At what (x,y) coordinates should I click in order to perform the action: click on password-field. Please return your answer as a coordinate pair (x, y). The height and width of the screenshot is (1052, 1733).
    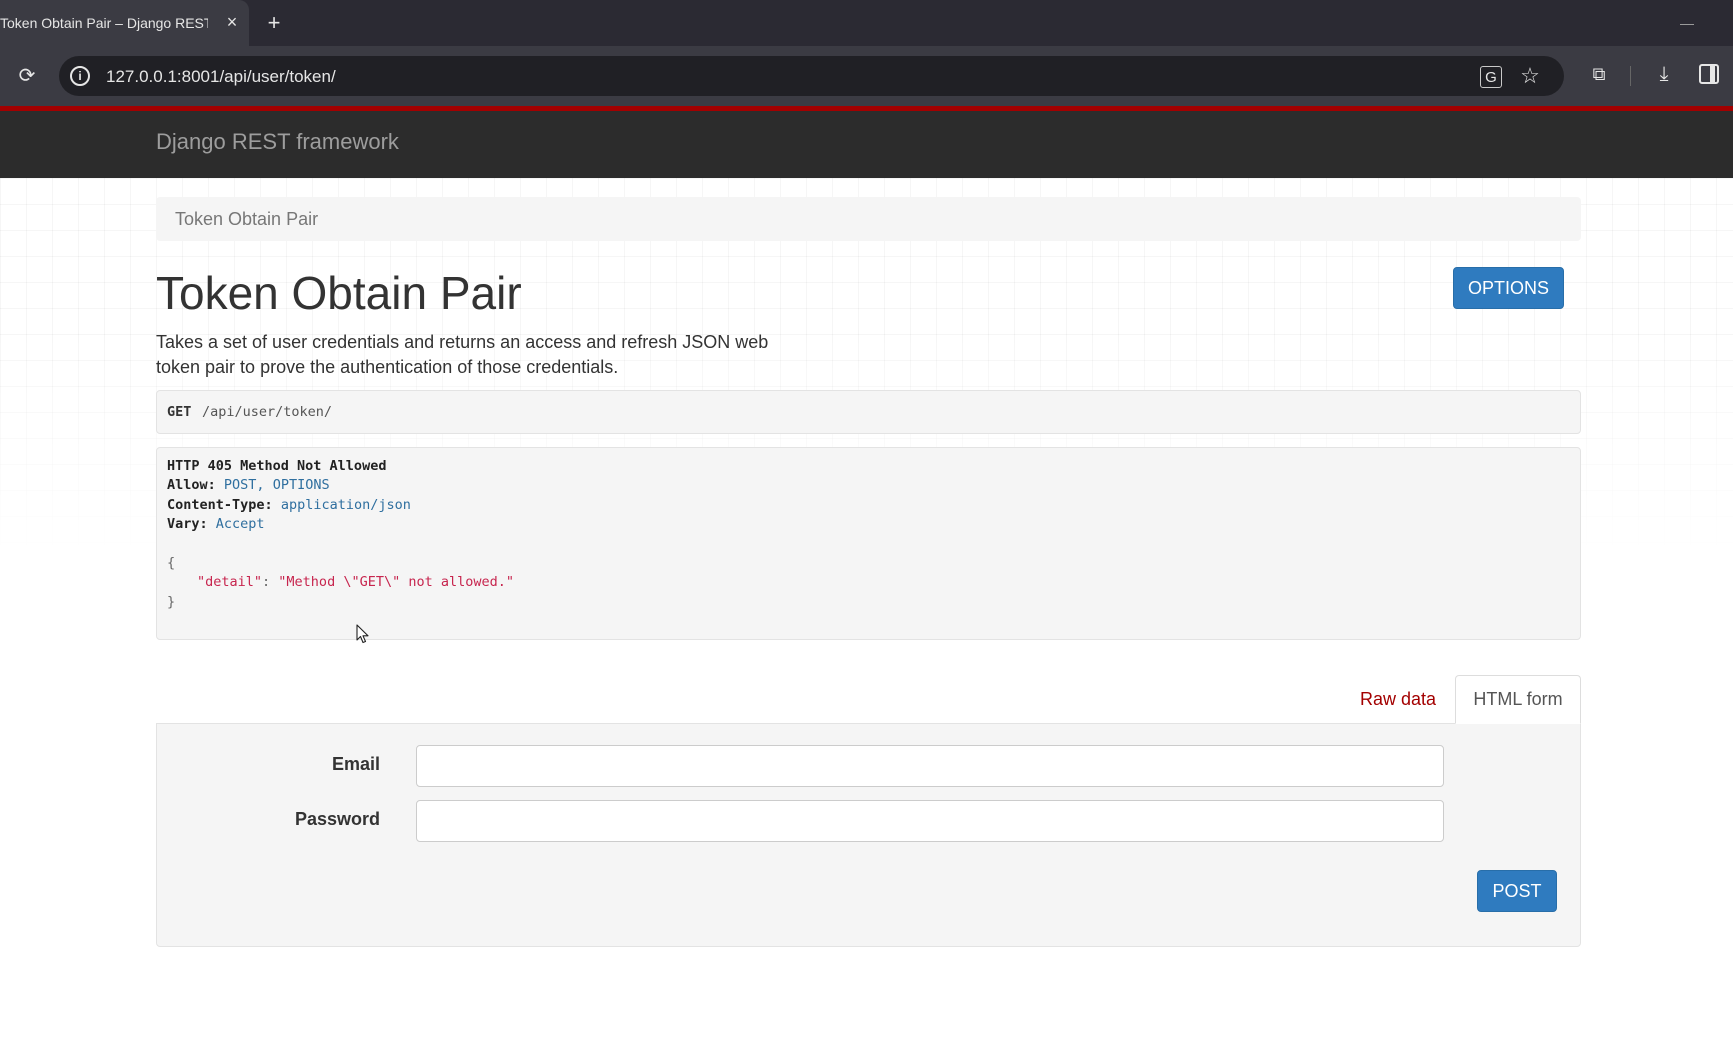
    Looking at the image, I should click on (930, 821).